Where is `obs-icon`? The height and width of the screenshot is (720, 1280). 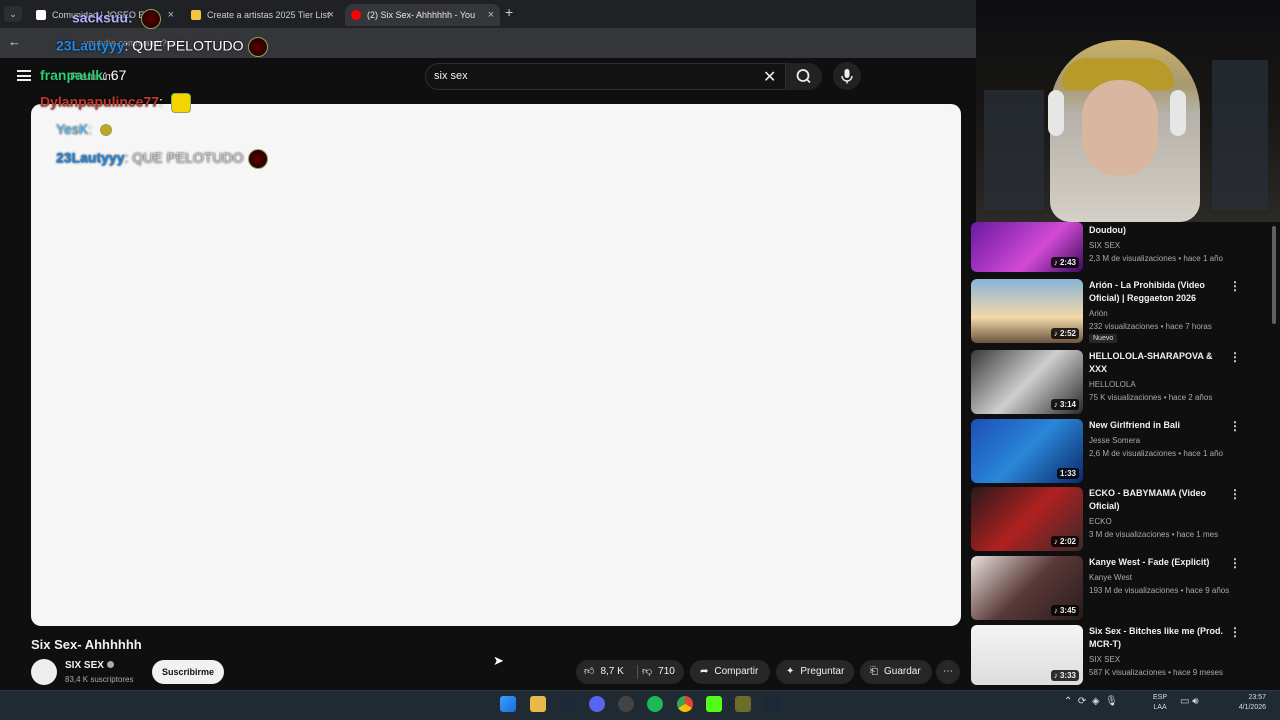 obs-icon is located at coordinates (626, 704).